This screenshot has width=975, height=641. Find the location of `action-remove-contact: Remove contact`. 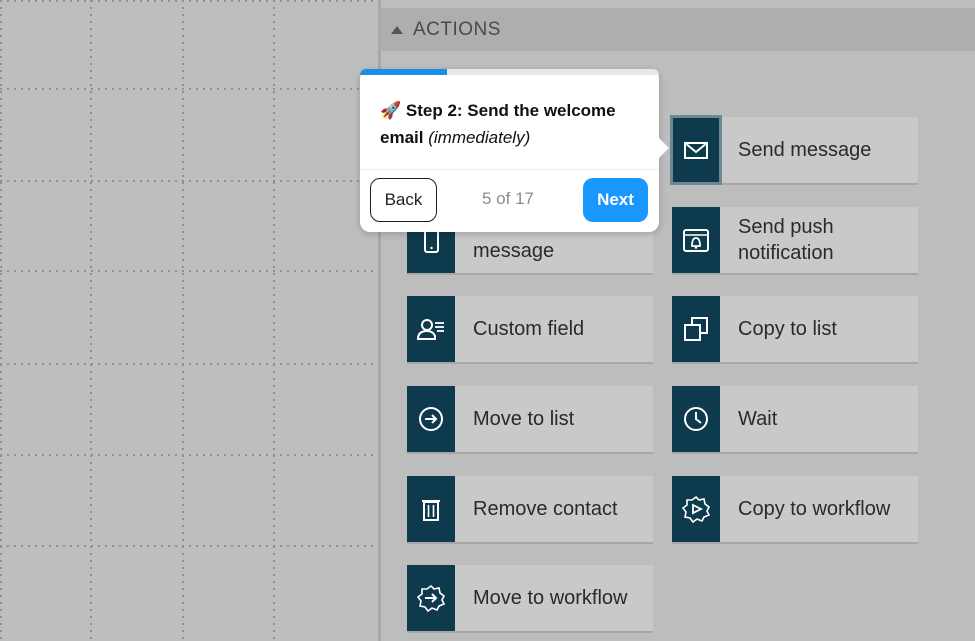

action-remove-contact: Remove contact is located at coordinates (530, 509).